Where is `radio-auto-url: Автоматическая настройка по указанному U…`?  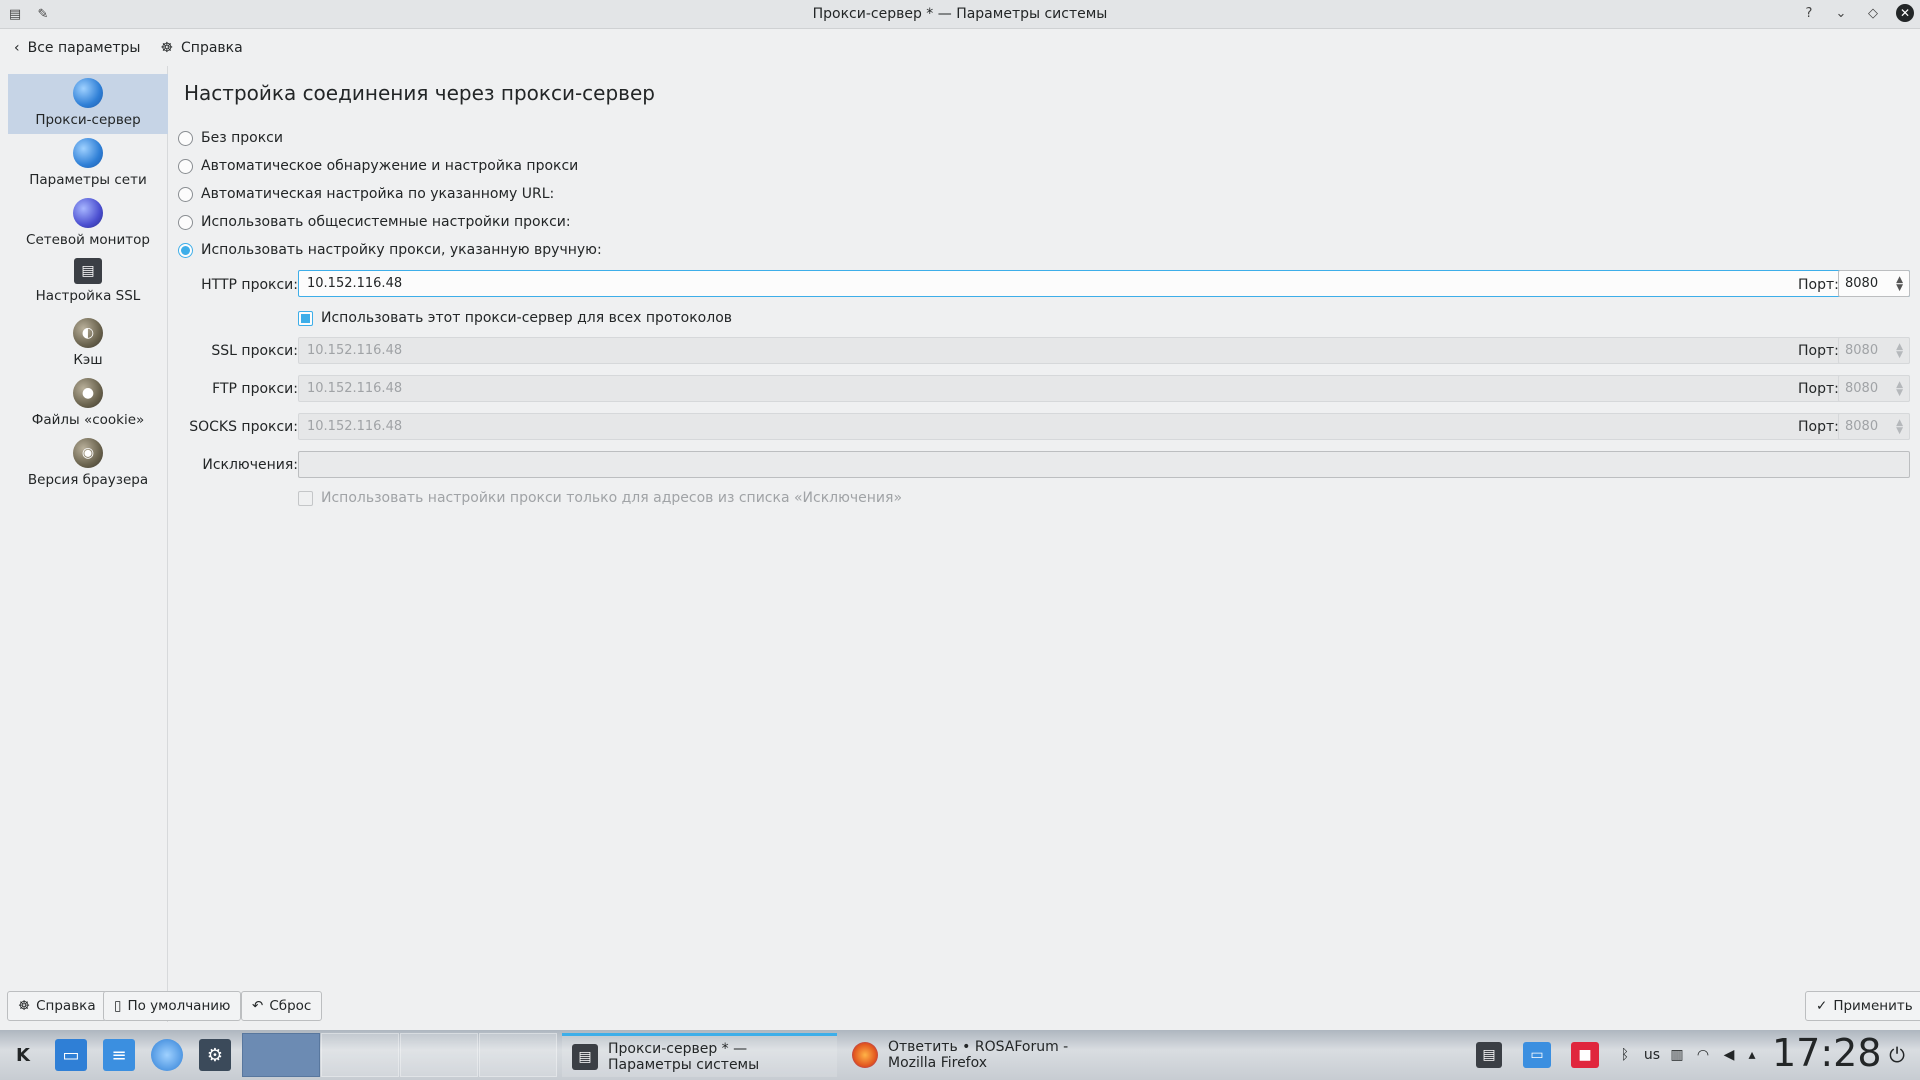
radio-auto-url: Автоматическая настройка по указанному U… is located at coordinates (366, 194).